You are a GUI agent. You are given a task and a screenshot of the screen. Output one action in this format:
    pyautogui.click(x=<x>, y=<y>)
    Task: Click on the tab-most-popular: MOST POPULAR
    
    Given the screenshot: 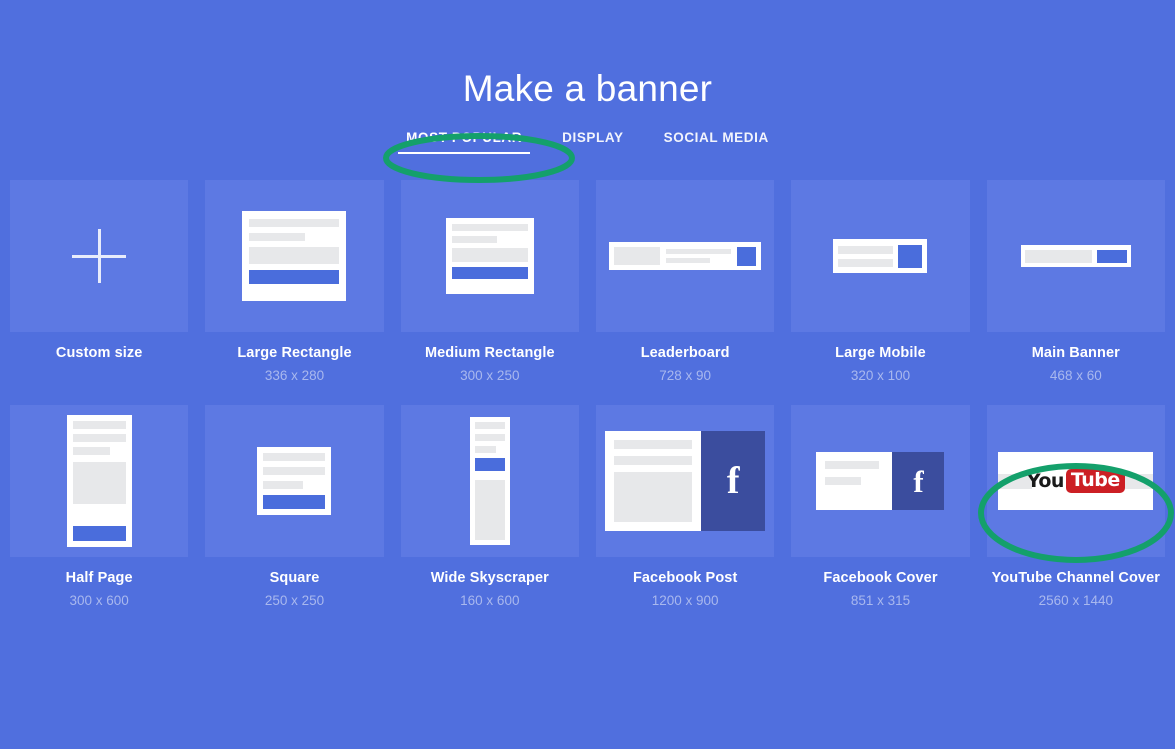 What is the action you would take?
    pyautogui.click(x=464, y=141)
    